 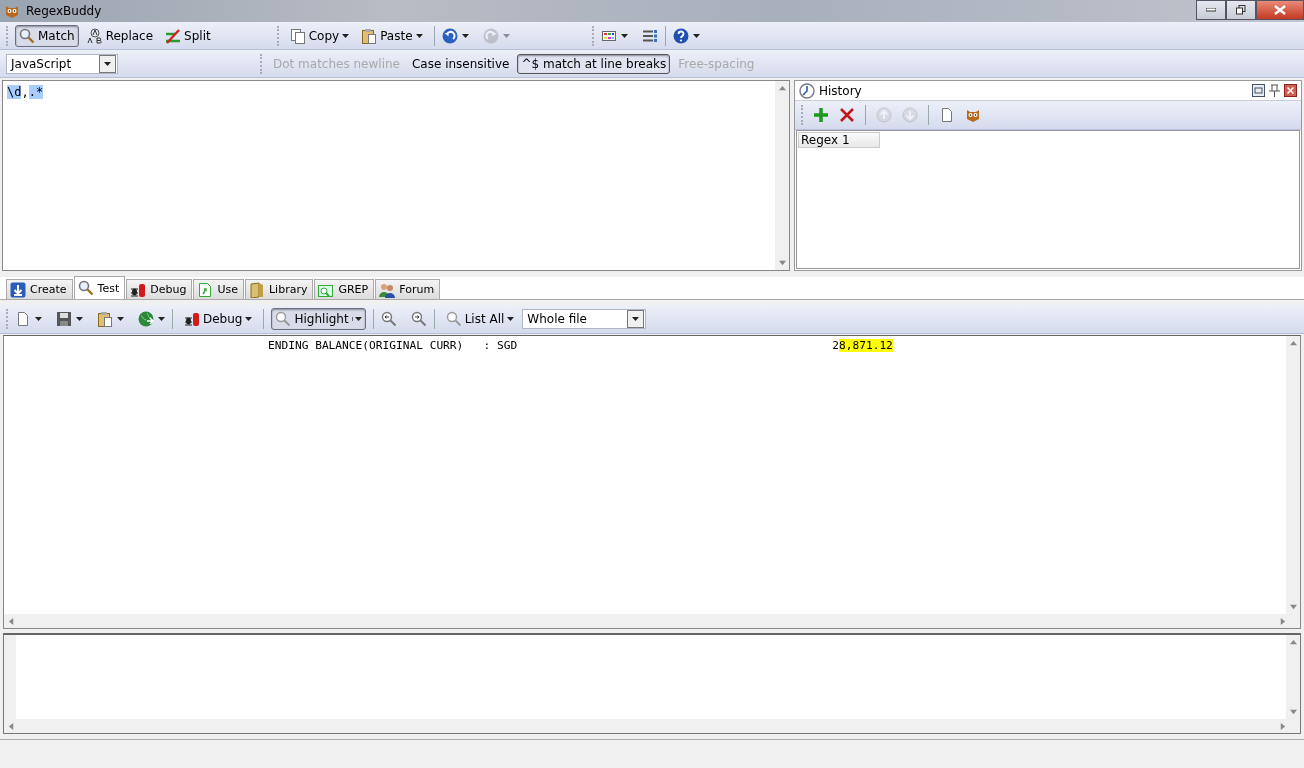 What do you see at coordinates (205, 289) in the screenshot?
I see `page-arrow-icon` at bounding box center [205, 289].